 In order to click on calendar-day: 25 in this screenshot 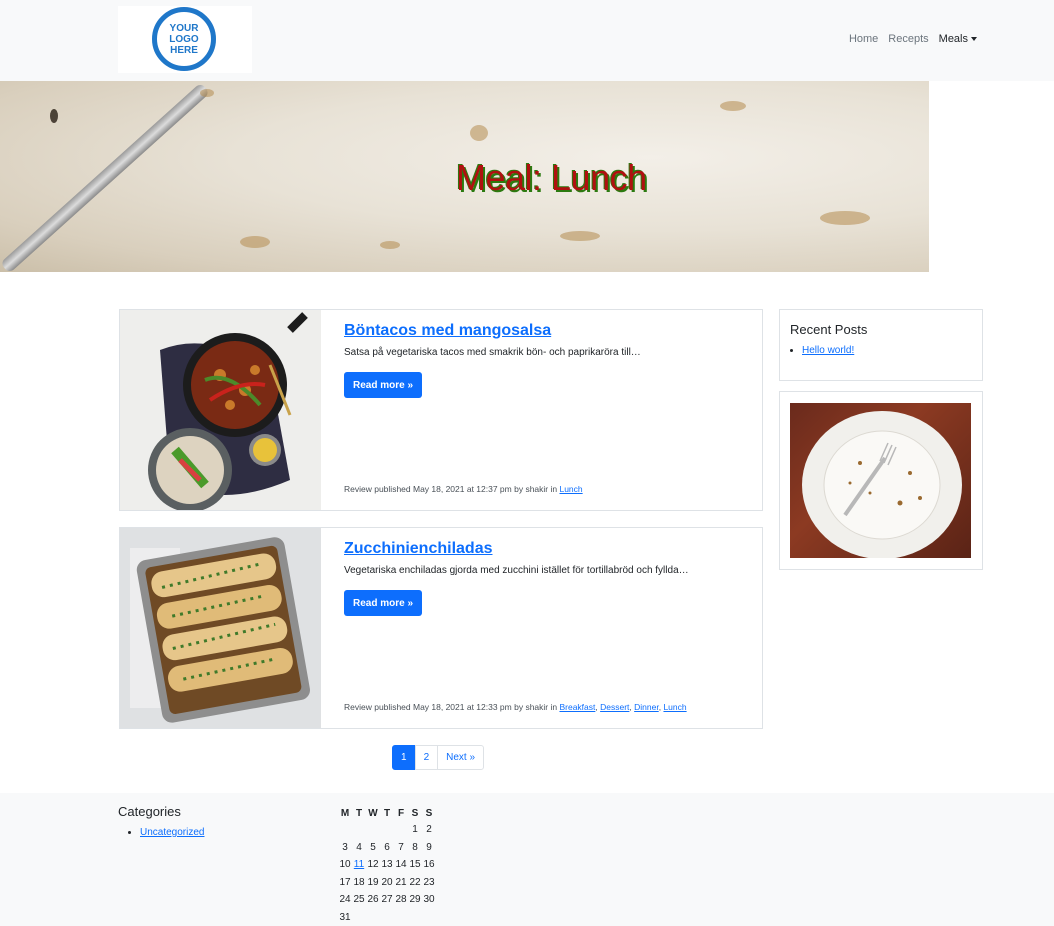, I will do `click(359, 900)`.